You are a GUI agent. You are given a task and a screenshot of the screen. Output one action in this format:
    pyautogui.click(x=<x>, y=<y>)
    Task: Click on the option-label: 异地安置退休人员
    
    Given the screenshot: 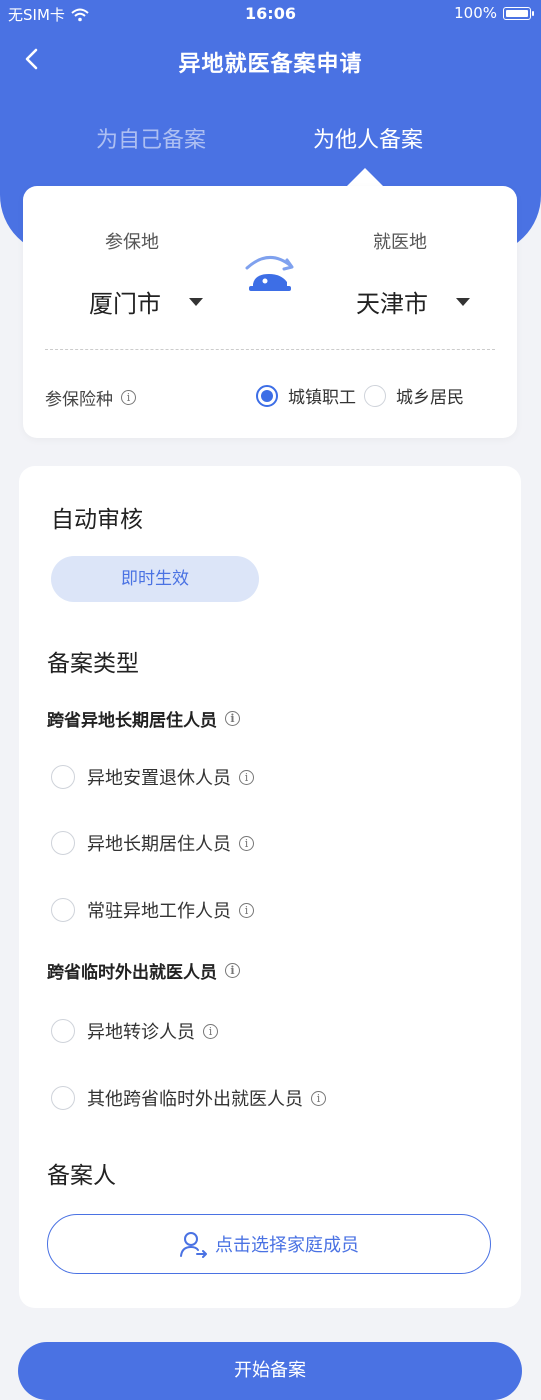 What is the action you would take?
    pyautogui.click(x=159, y=778)
    